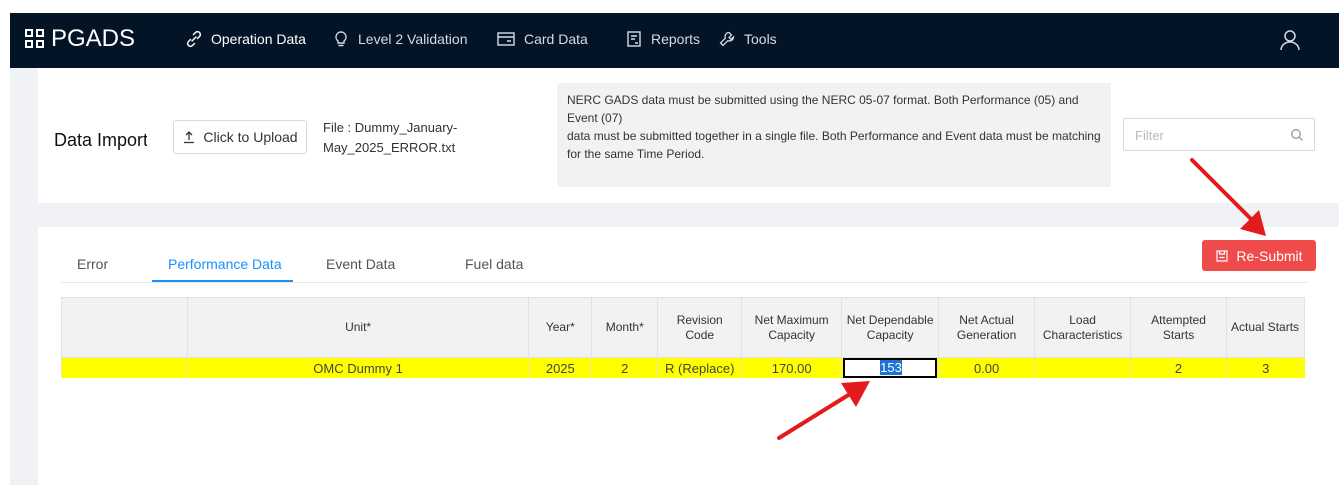  Describe the element at coordinates (625, 327) in the screenshot. I see `column-header-month: Month*` at that location.